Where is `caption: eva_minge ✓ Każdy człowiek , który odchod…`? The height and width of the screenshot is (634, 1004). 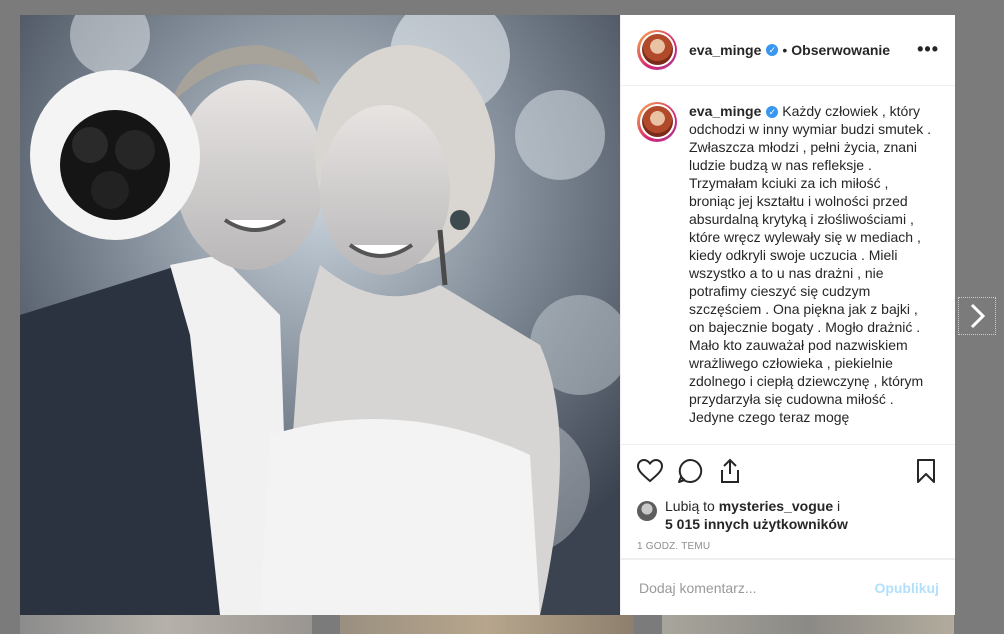
caption: eva_minge ✓ Każdy człowiek , który odchod… is located at coordinates (811, 273).